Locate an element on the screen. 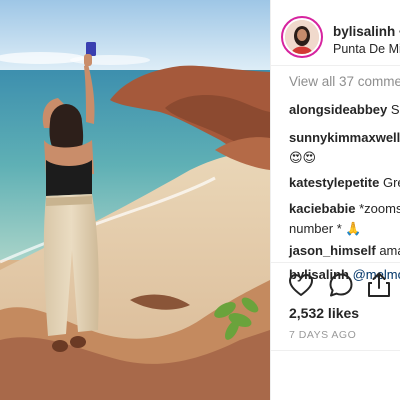 Image resolution: width=400 pixels, height=400 pixels. username-link: bylisalinh is located at coordinates (364, 31).